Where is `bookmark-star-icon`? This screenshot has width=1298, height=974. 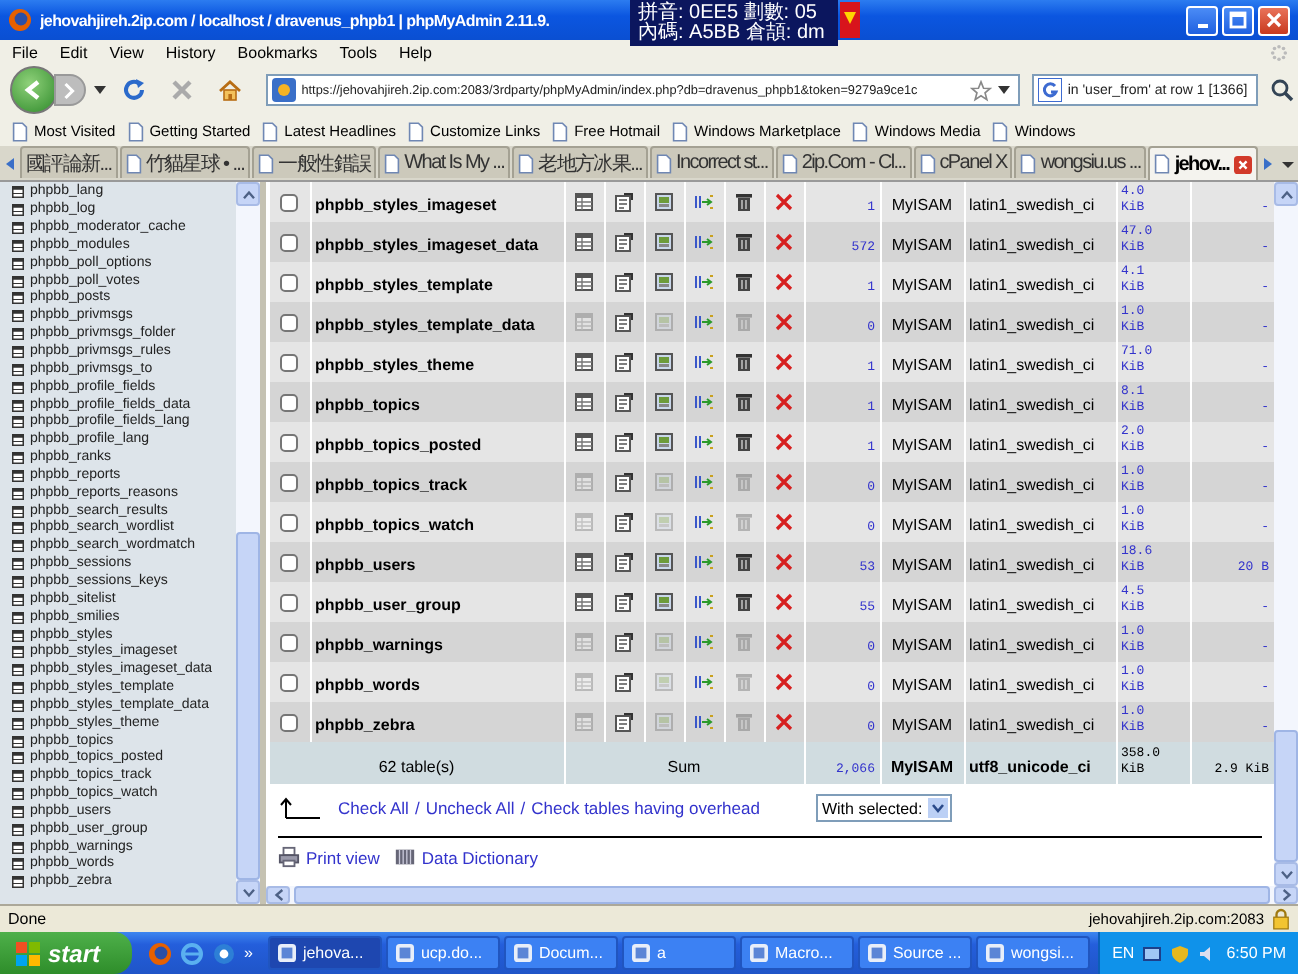 bookmark-star-icon is located at coordinates (980, 90).